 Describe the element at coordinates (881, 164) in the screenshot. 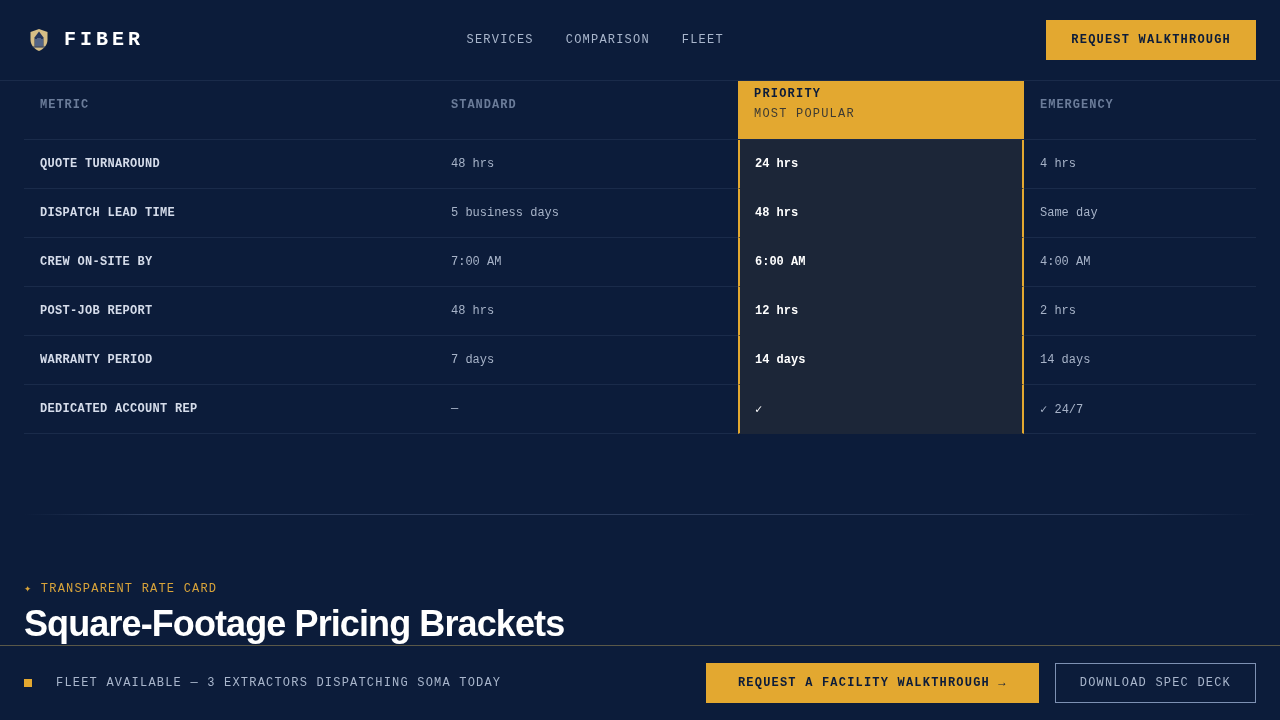

I see `table-cell: 24 hrs` at that location.